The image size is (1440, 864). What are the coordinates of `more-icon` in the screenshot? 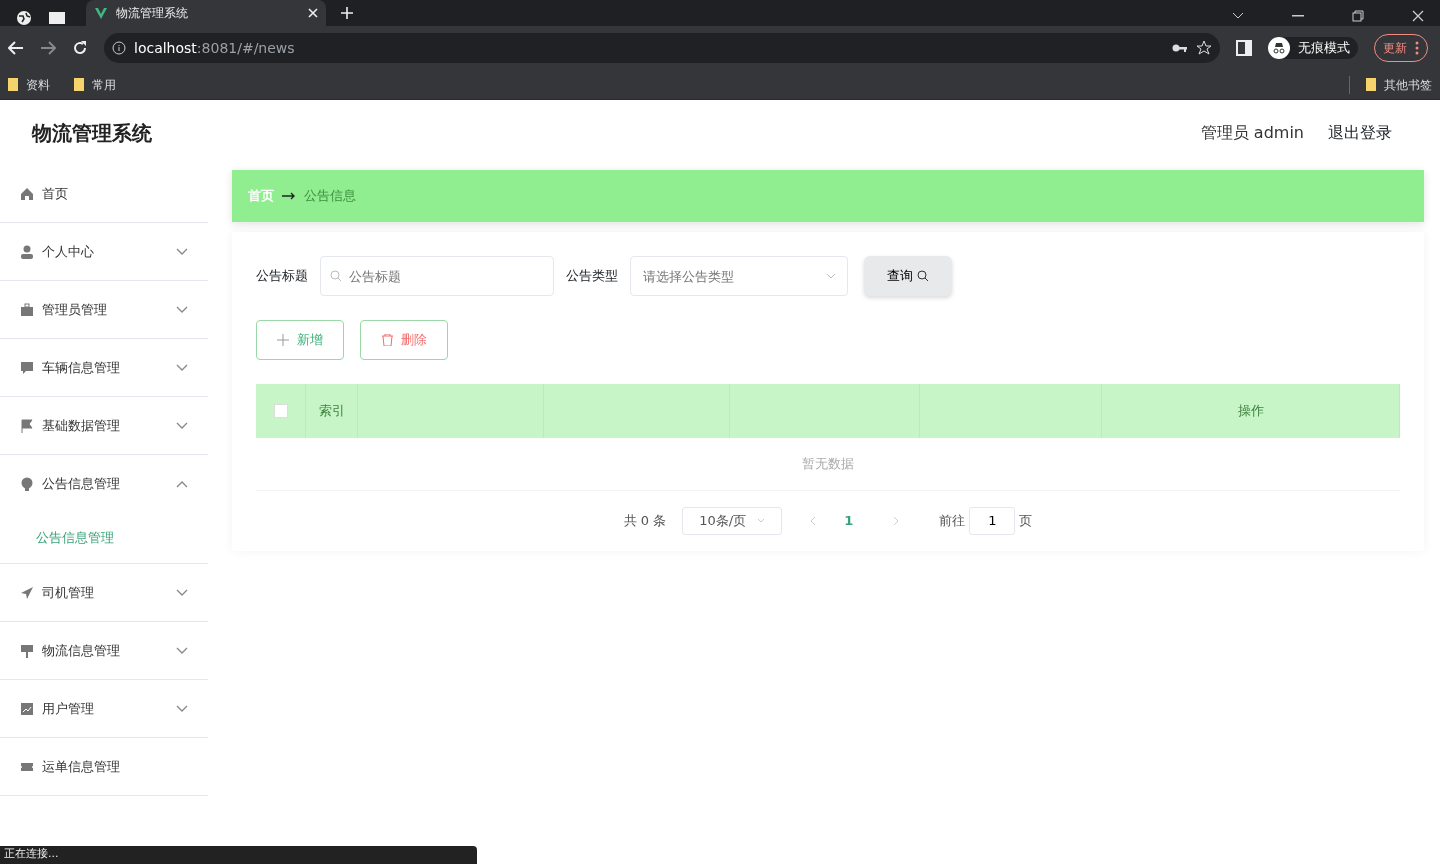 It's located at (1417, 48).